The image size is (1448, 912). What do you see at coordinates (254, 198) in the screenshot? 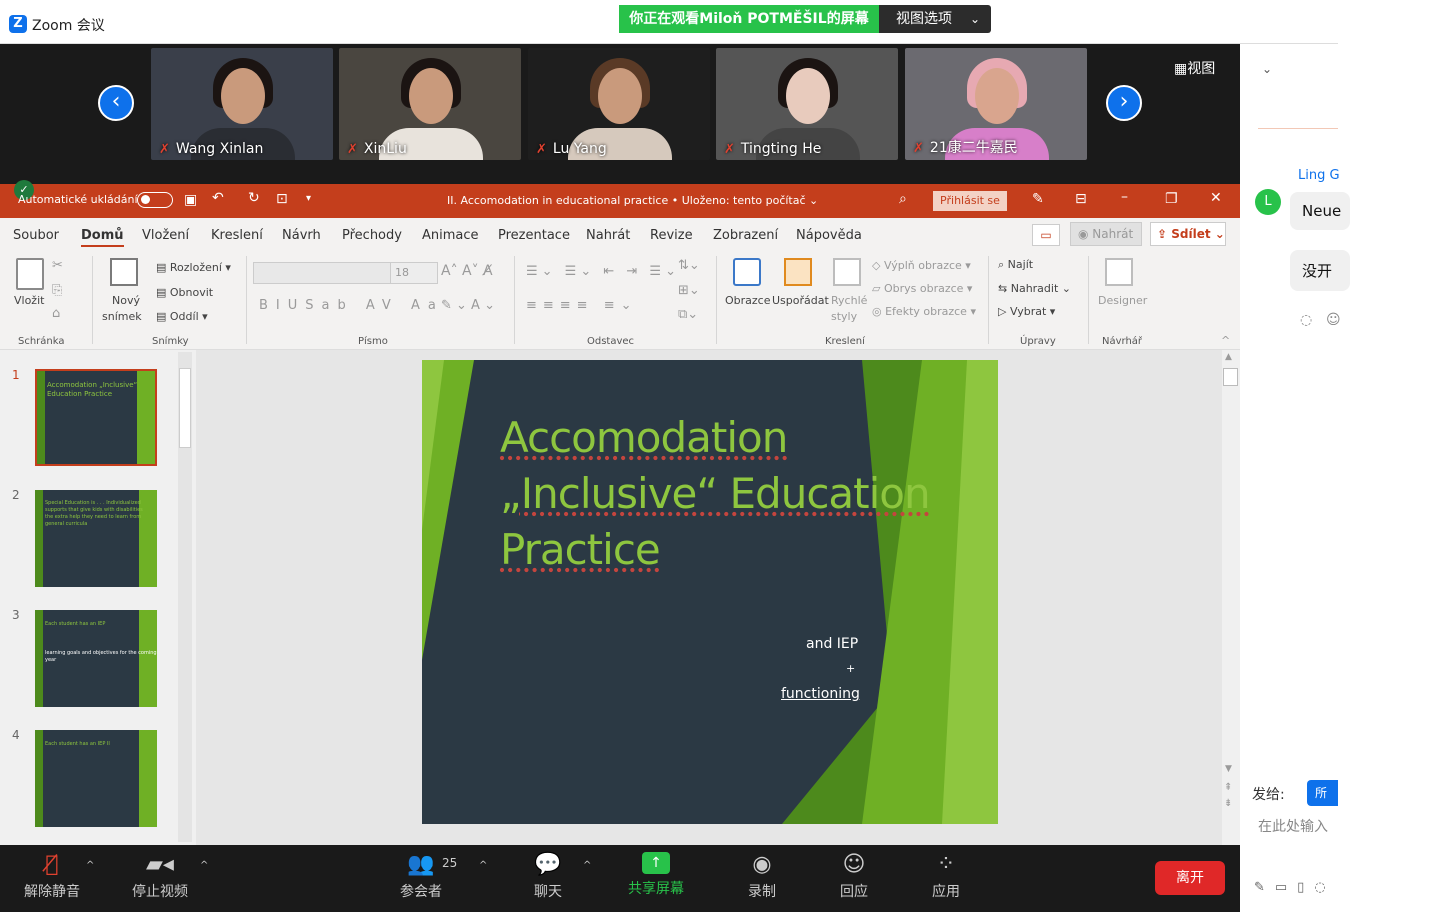
I see `redo-icon: ↻` at bounding box center [254, 198].